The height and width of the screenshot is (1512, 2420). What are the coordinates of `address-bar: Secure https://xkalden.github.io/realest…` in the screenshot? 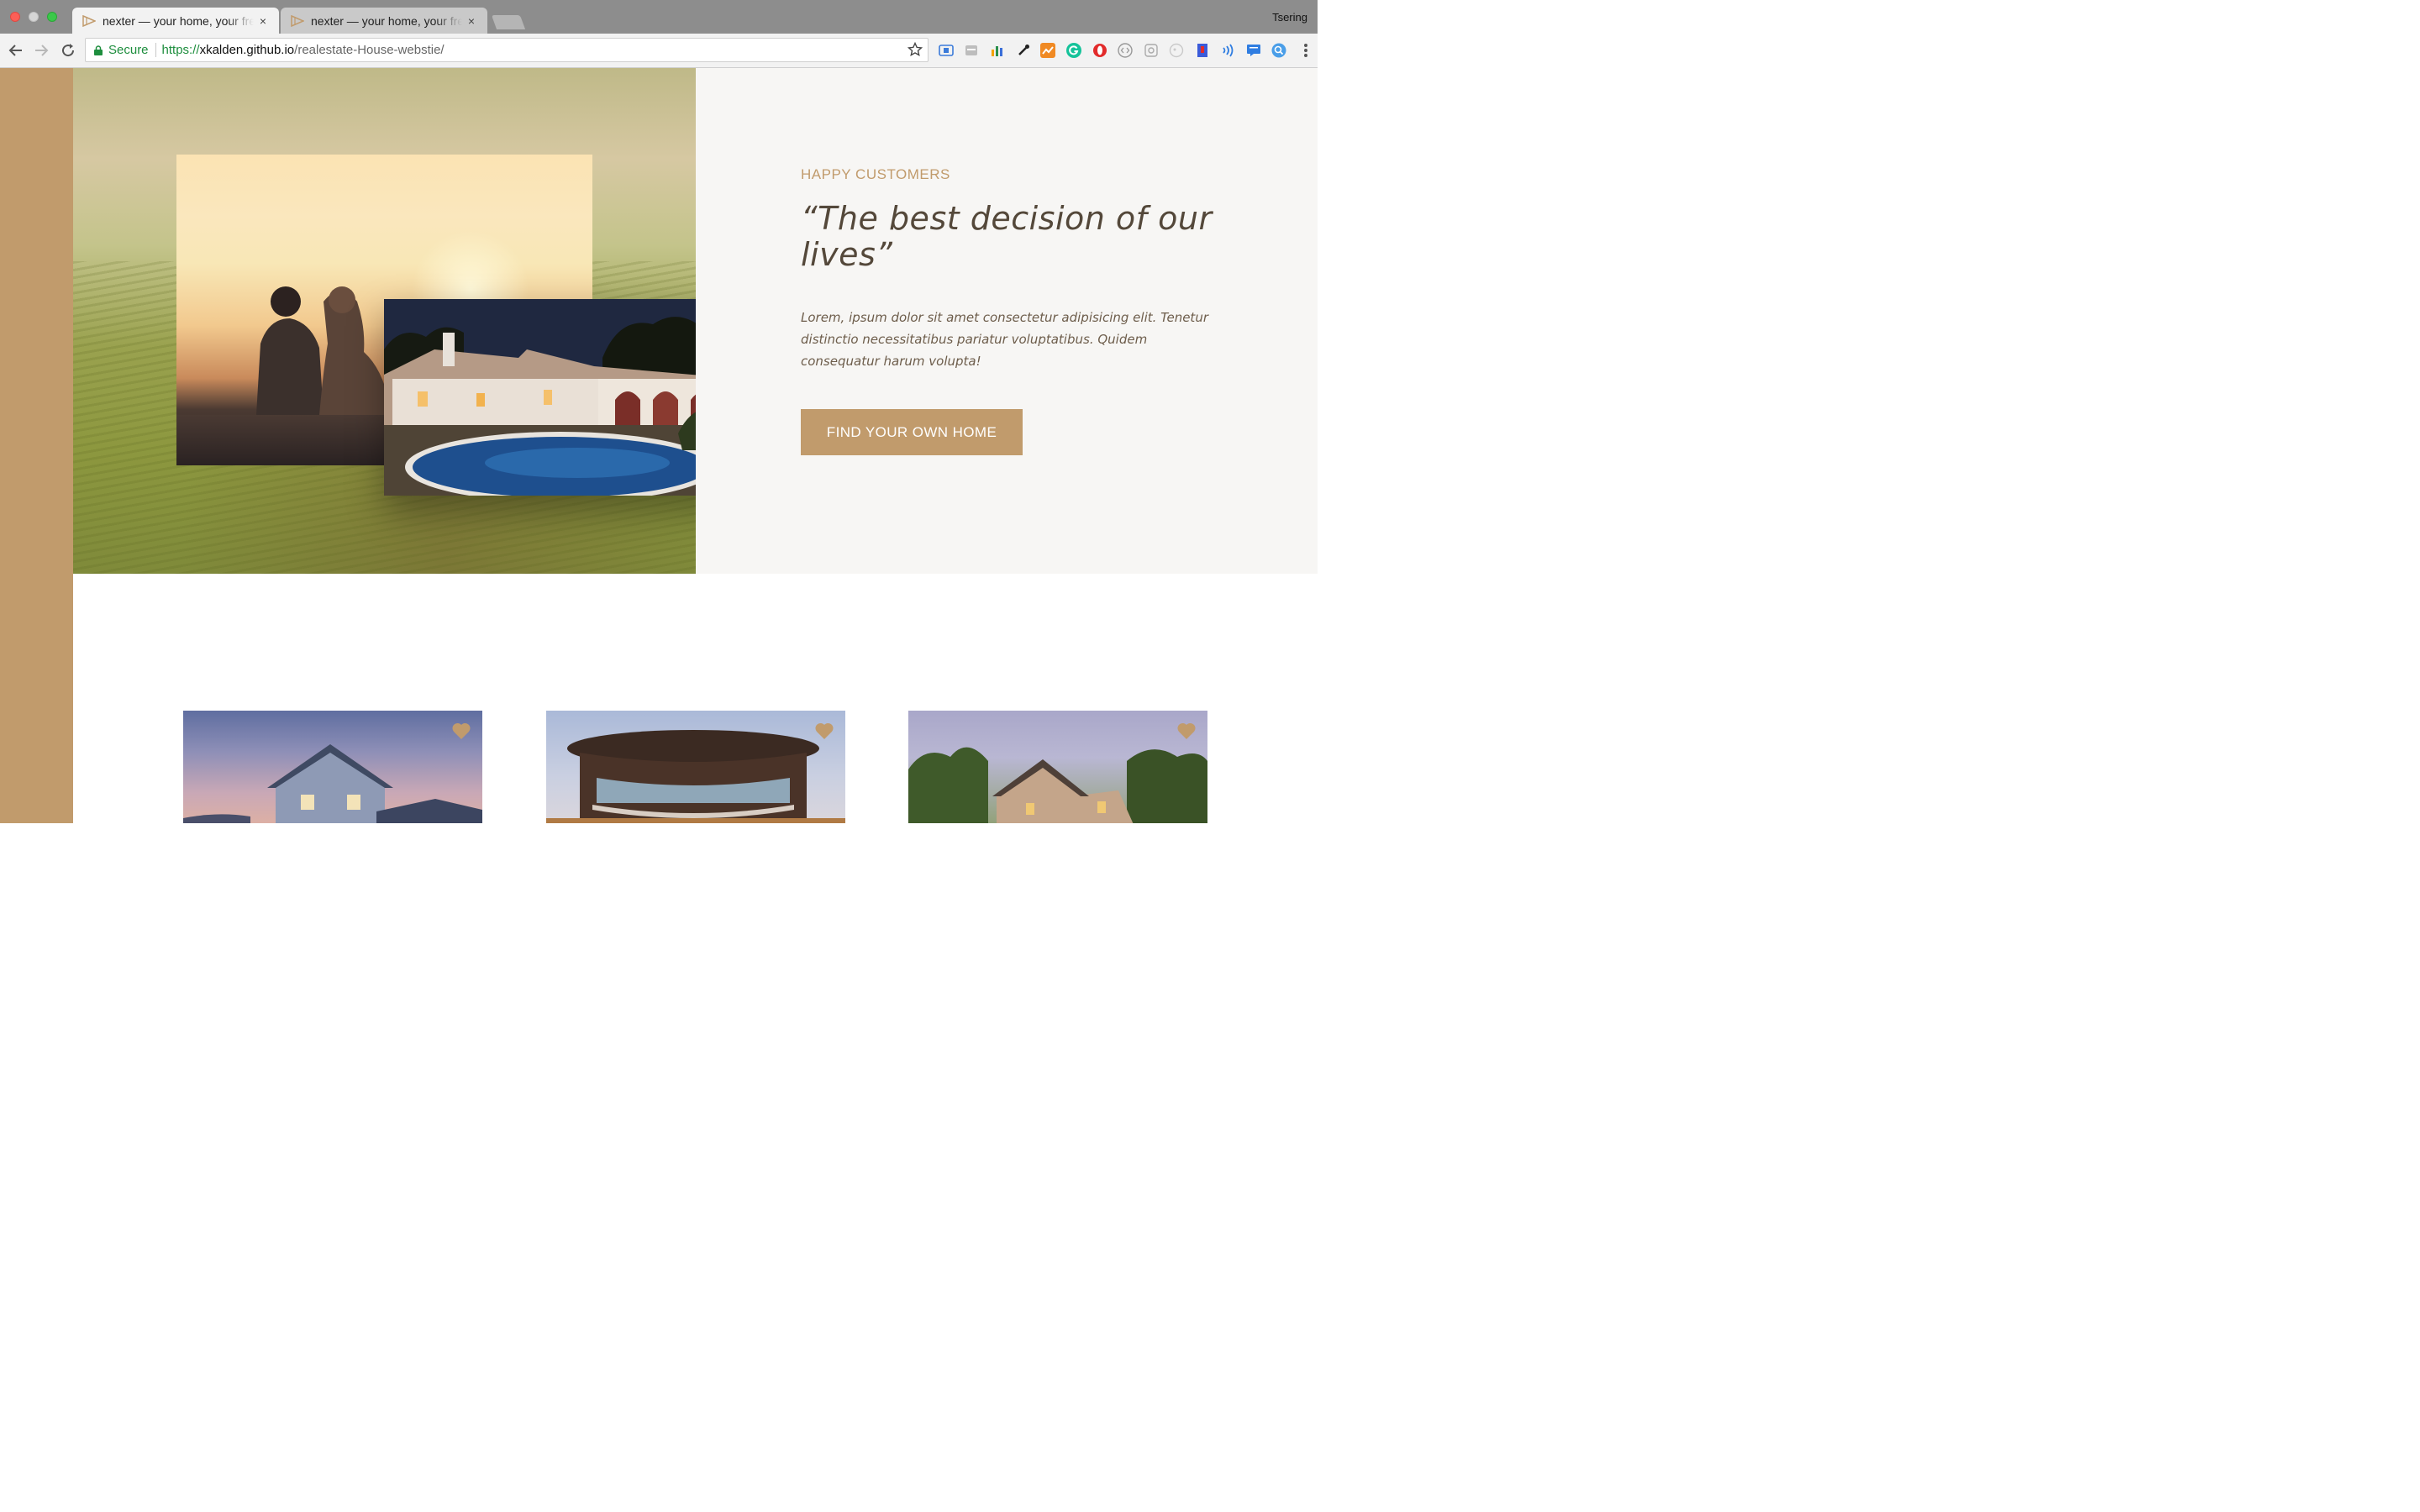 It's located at (507, 50).